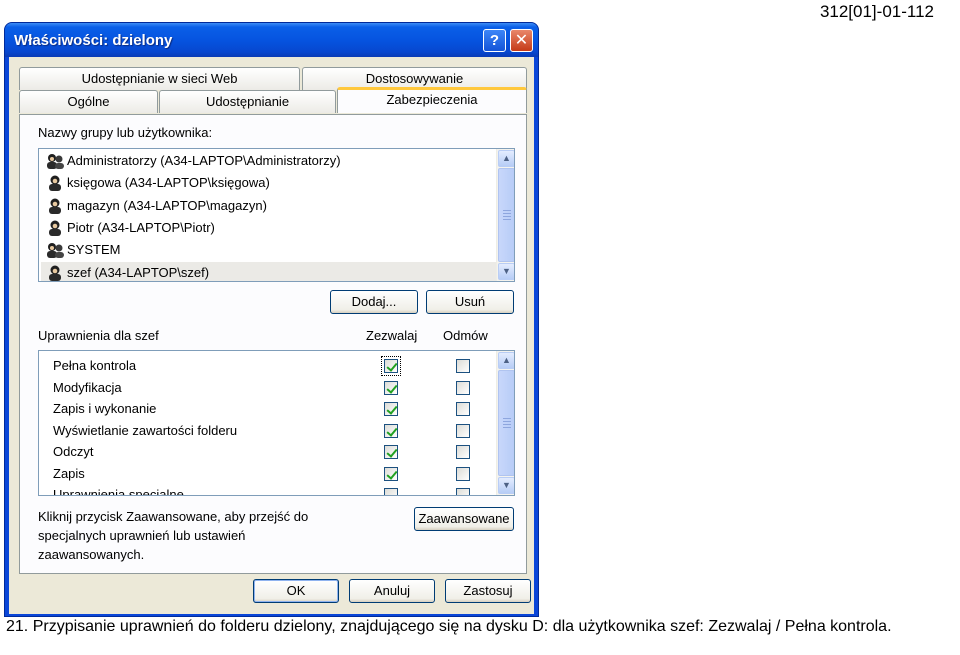 Image resolution: width=960 pixels, height=655 pixels. I want to click on tab-security: Zabezpieczenia, so click(432, 100).